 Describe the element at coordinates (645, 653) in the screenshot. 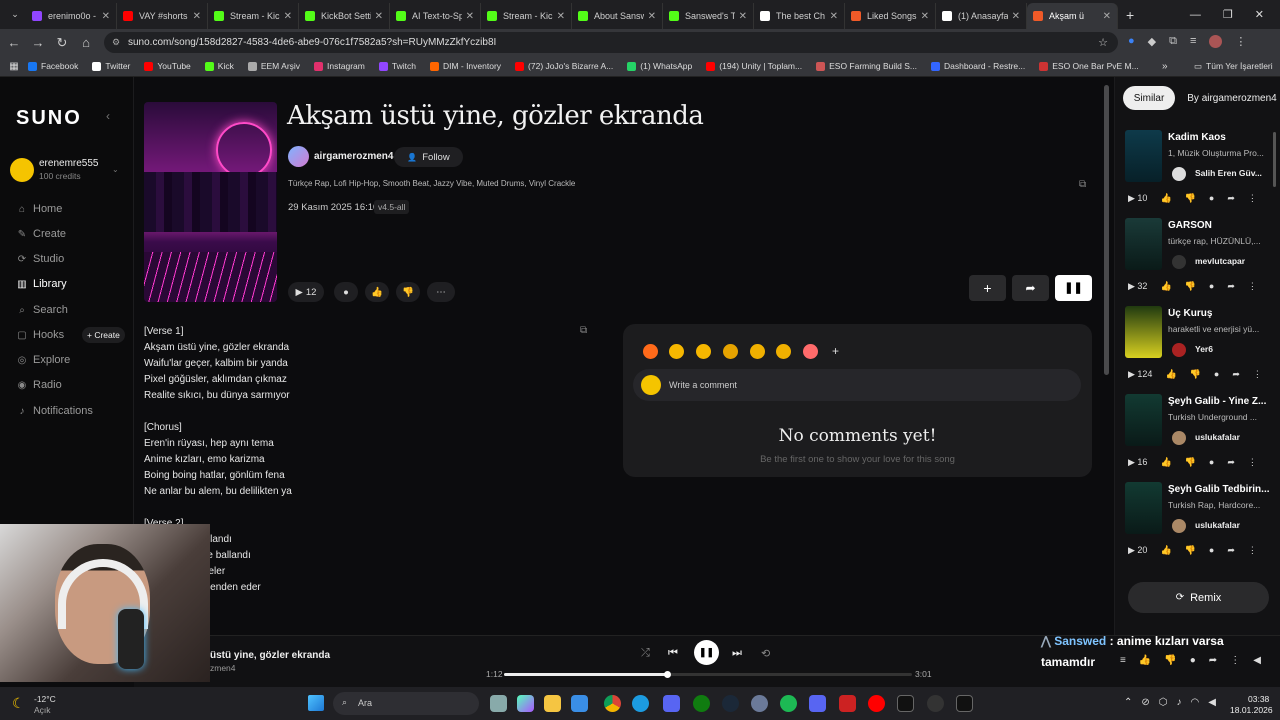

I see `shuffle-icon: ⤮` at that location.